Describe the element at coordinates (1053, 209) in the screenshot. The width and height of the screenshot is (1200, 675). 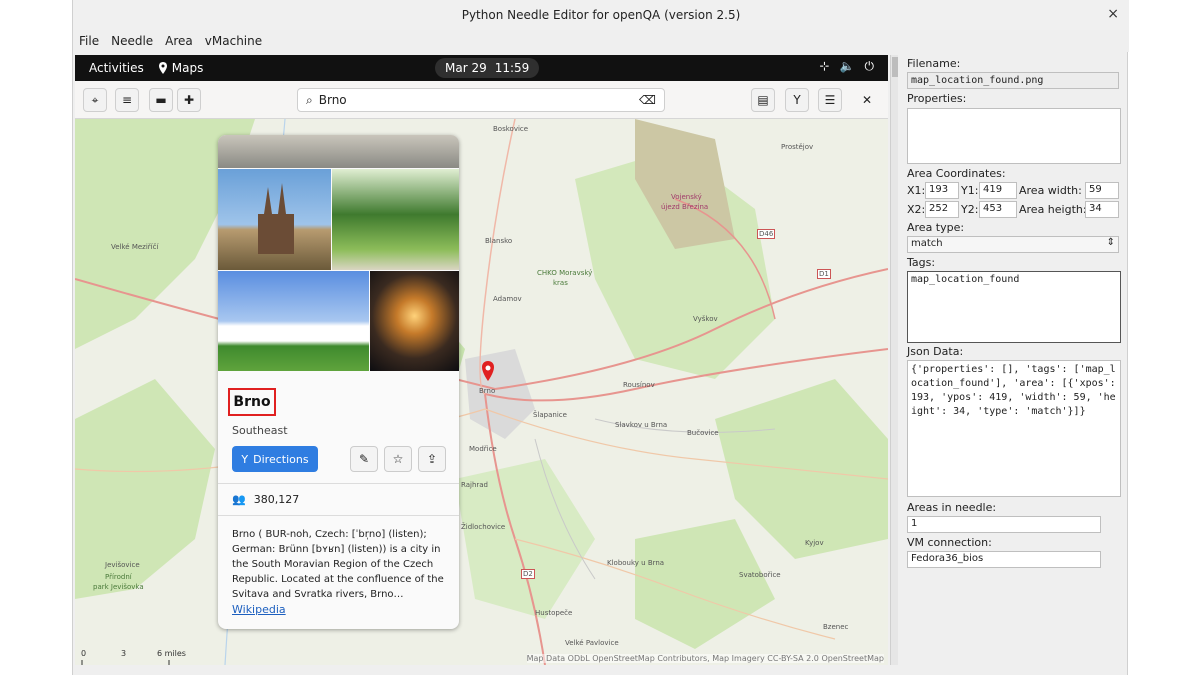
I see `area-height-label: Area heigth:` at that location.